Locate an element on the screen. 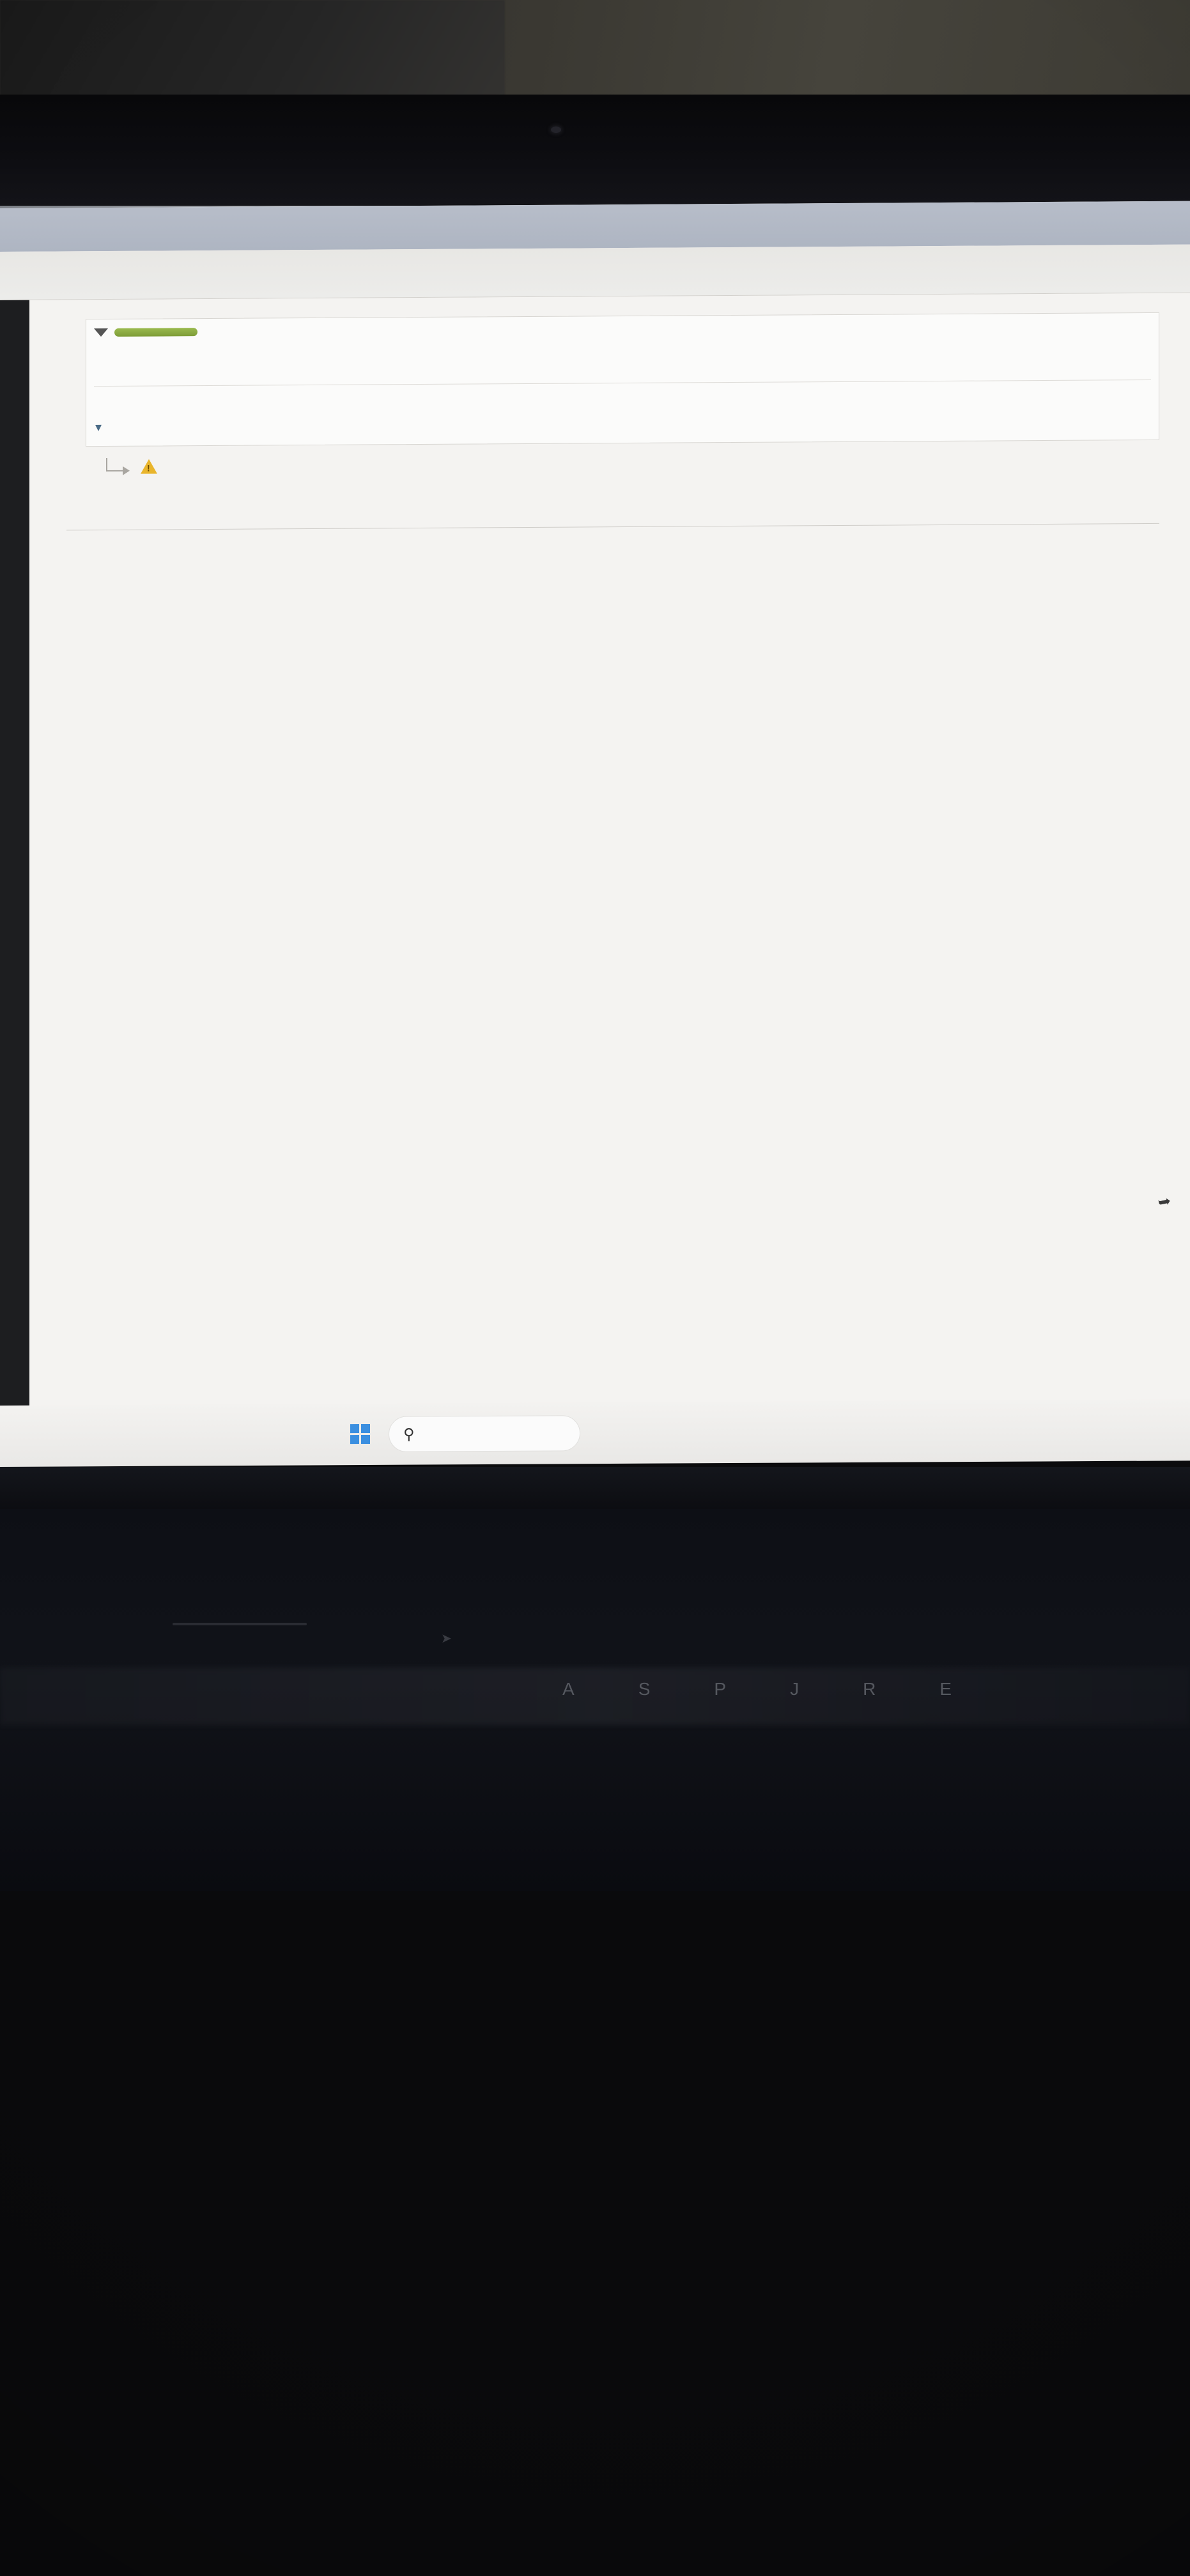 The height and width of the screenshot is (2576, 1190). browser-address-bar is located at coordinates (595, 272).